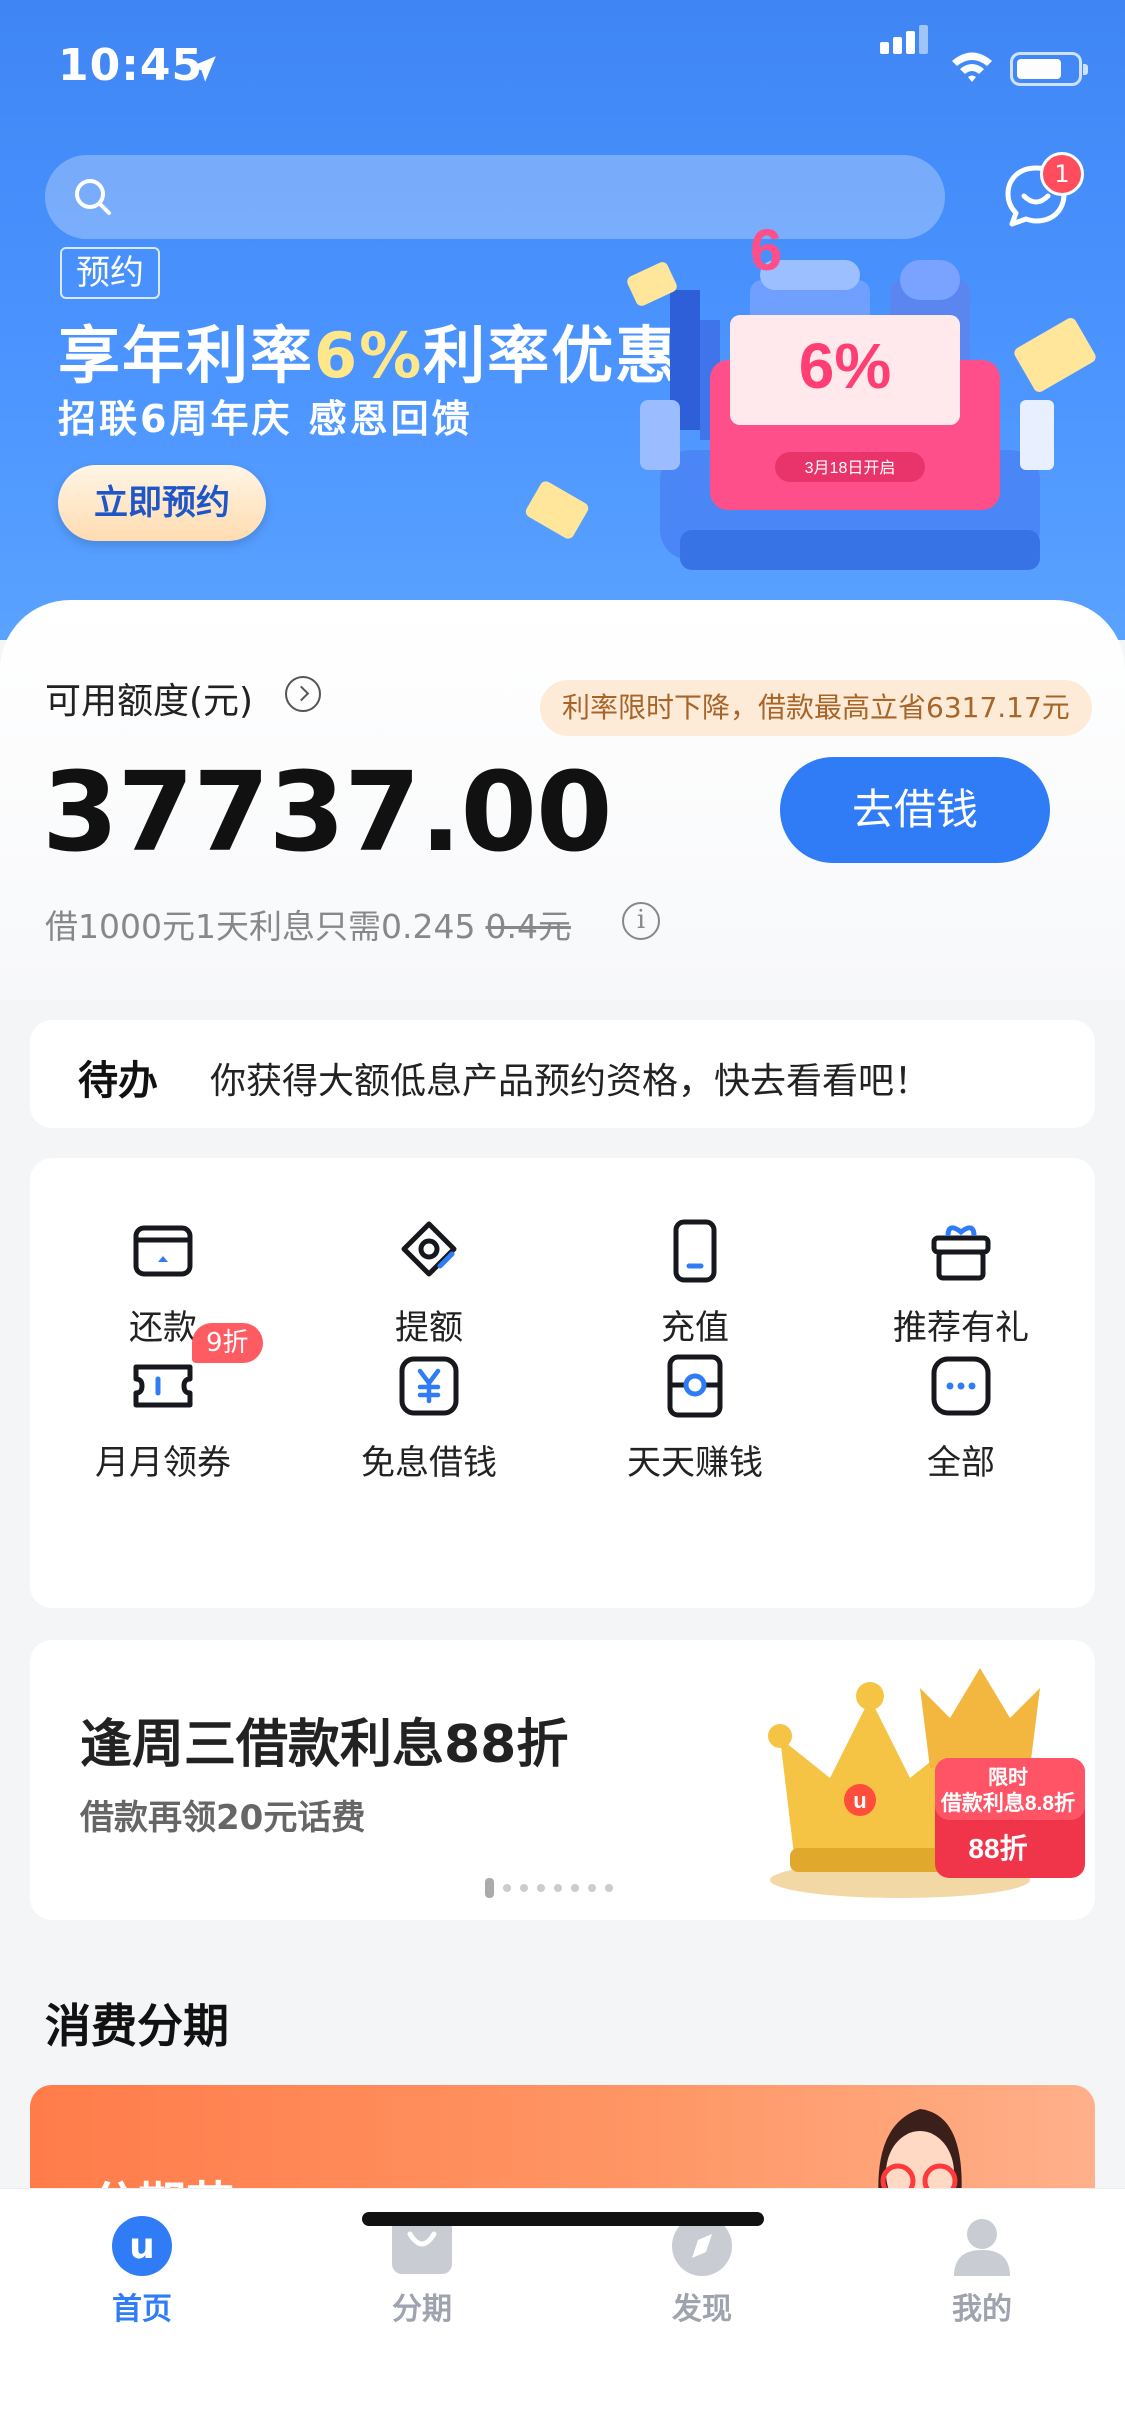  What do you see at coordinates (429, 1249) in the screenshot?
I see `raise-limit-icon` at bounding box center [429, 1249].